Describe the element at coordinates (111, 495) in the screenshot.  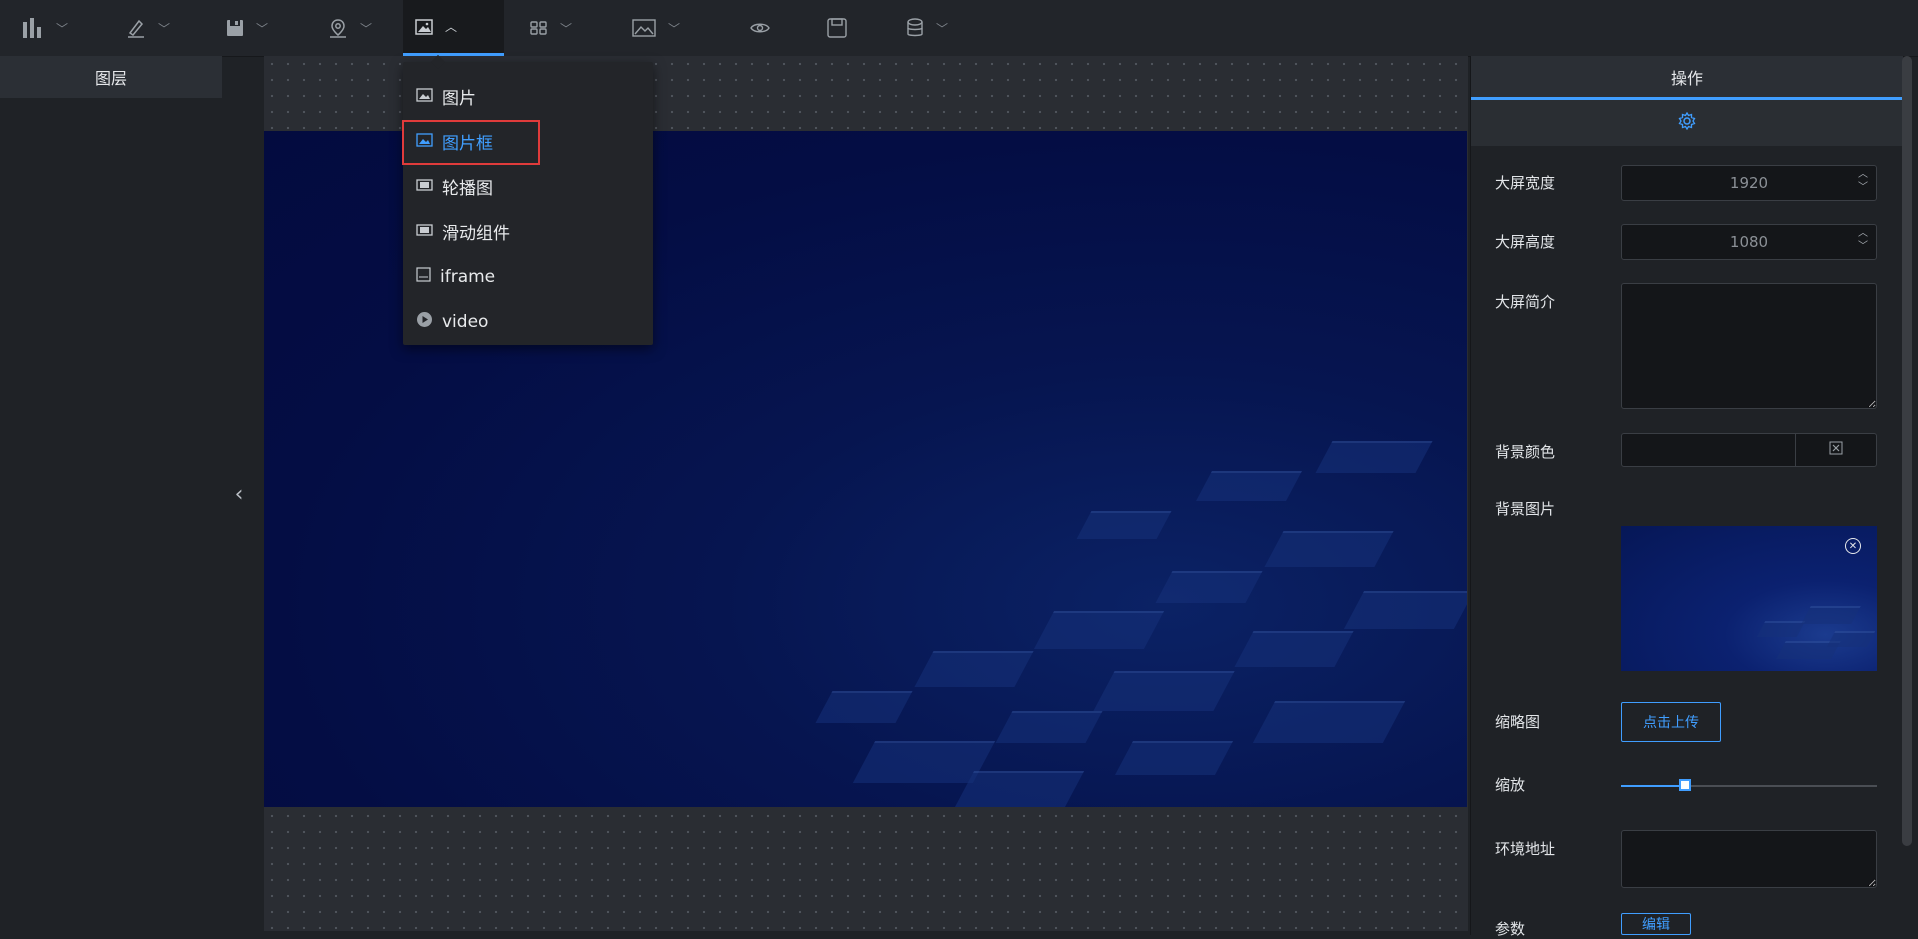
I see `layer-panel: 图层` at that location.